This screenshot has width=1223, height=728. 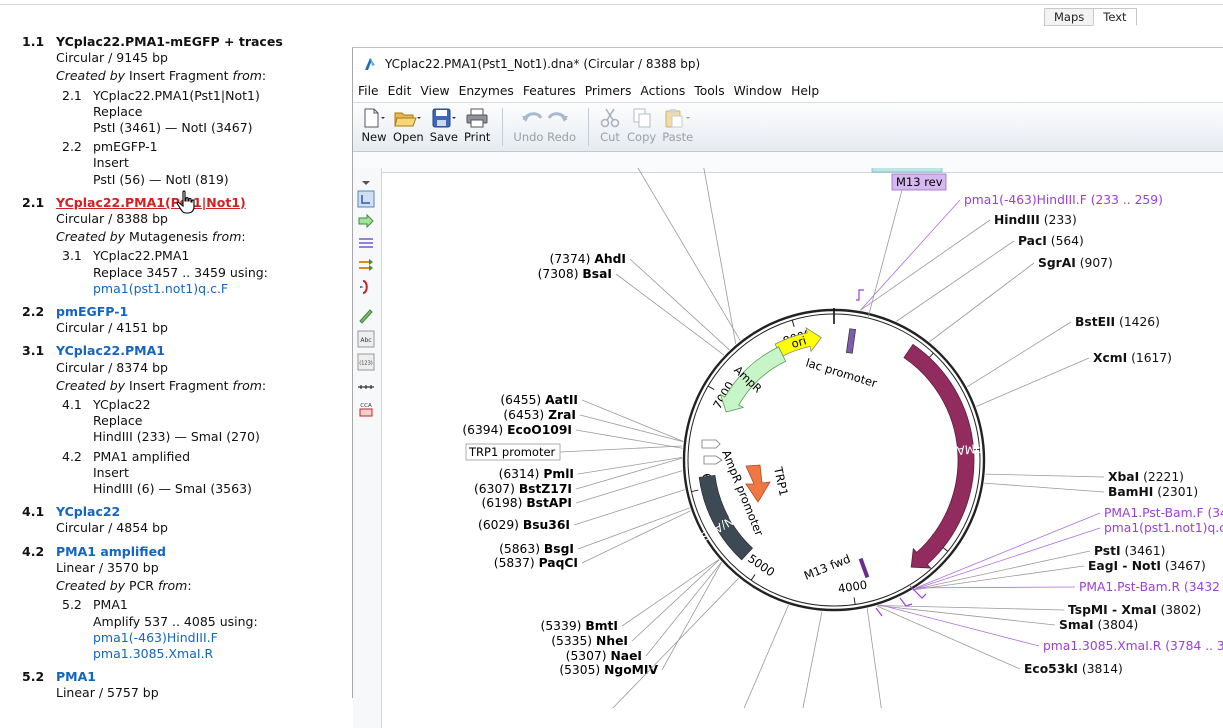 I want to click on undo-redo-button: Undo Redo, so click(x=544, y=123).